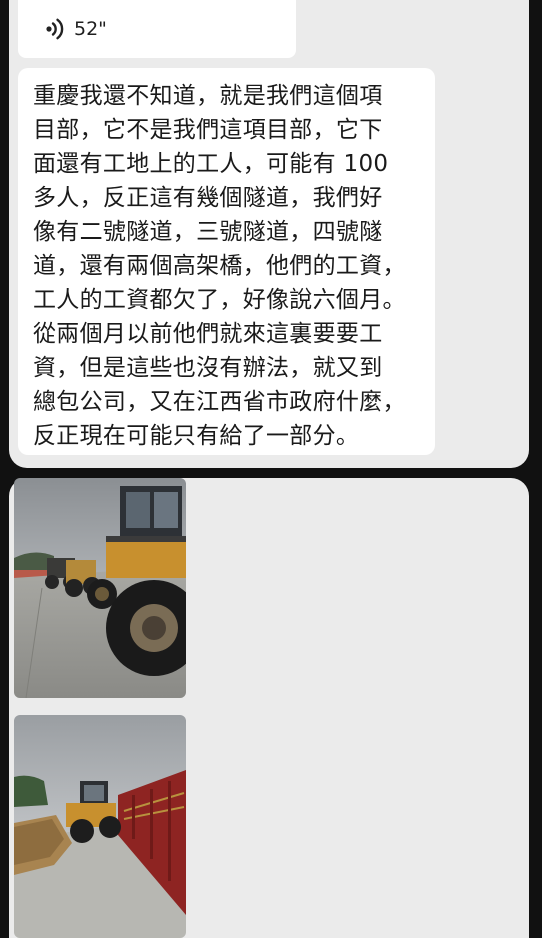  What do you see at coordinates (211, 164) in the screenshot?
I see `message-line: 面還有工地上的工人，可能有 100` at bounding box center [211, 164].